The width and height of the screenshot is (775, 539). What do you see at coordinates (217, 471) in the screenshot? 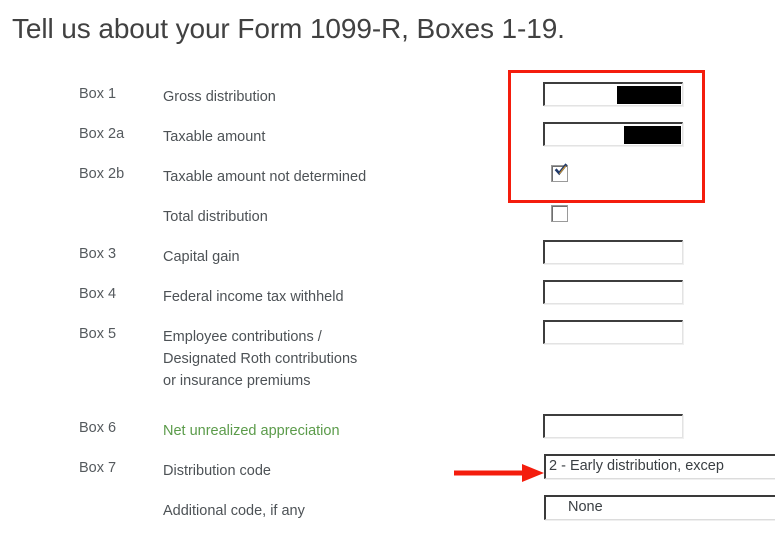
I see `field-label-distribution-code: Distribution code` at bounding box center [217, 471].